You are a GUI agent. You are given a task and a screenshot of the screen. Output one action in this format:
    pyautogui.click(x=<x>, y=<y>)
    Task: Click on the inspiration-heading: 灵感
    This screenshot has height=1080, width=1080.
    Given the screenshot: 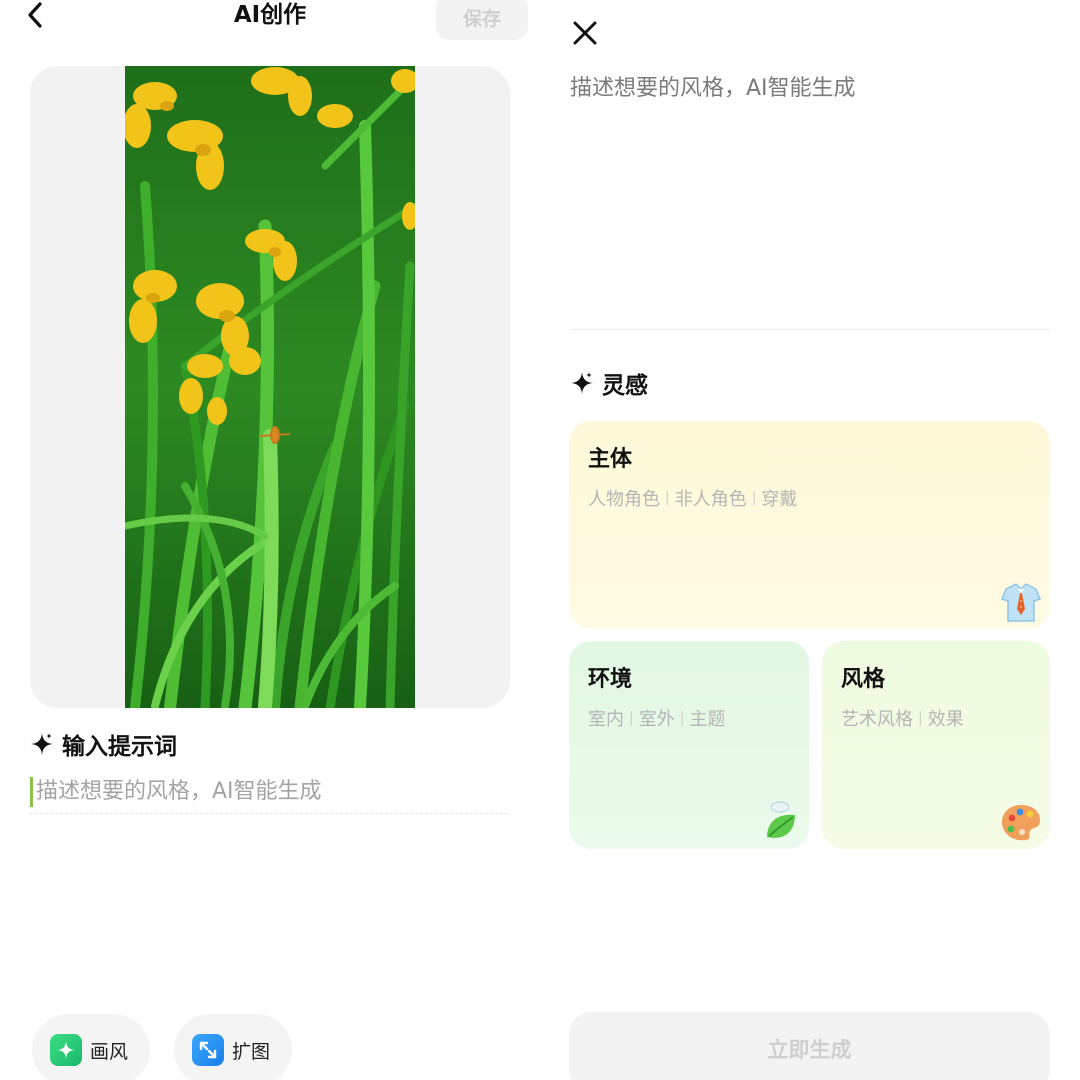 What is the action you would take?
    pyautogui.click(x=625, y=386)
    